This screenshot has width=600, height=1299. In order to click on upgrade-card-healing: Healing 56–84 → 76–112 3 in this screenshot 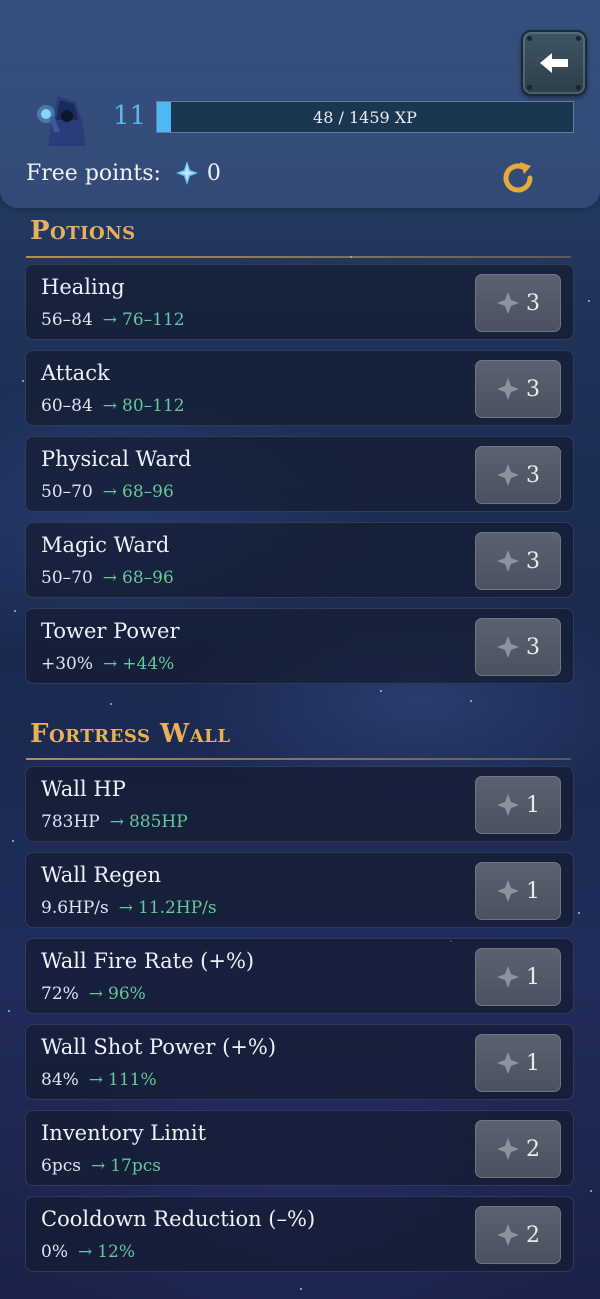, I will do `click(299, 302)`.